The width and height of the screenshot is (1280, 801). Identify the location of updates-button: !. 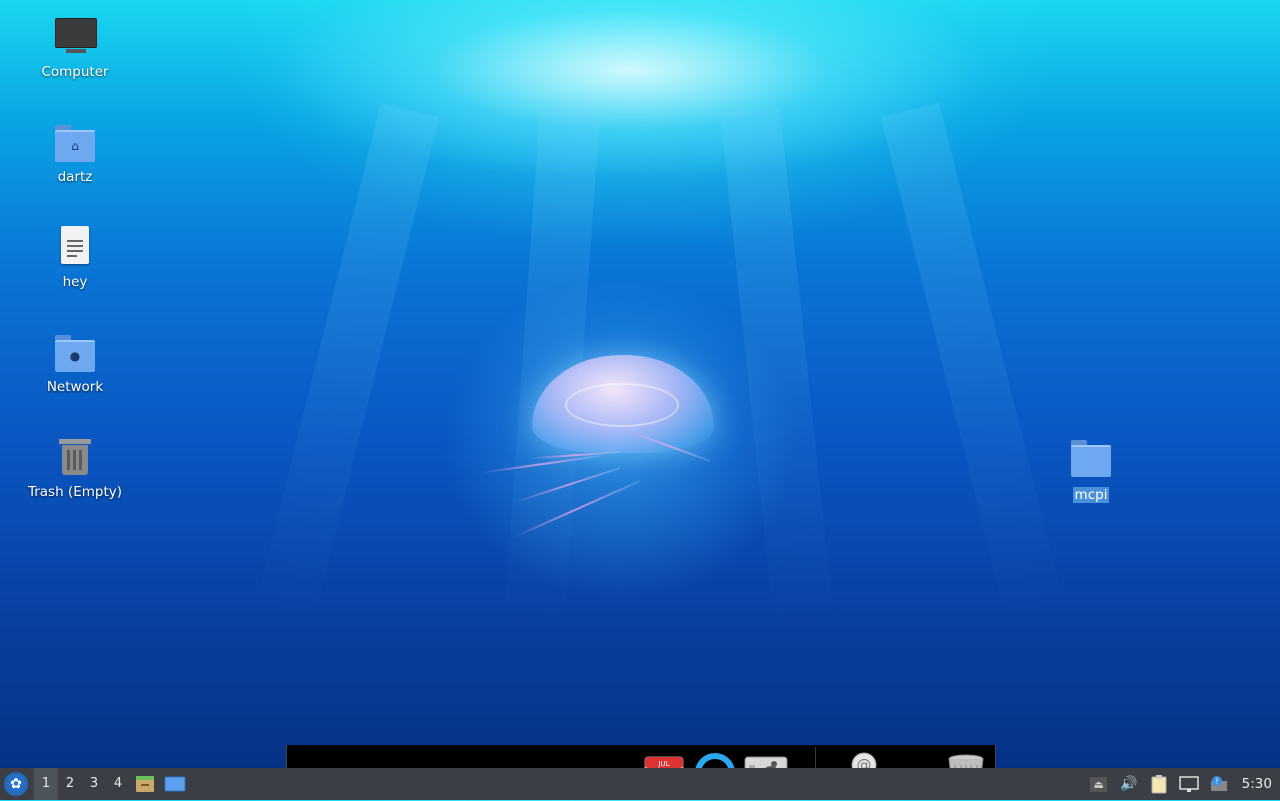
(1219, 784).